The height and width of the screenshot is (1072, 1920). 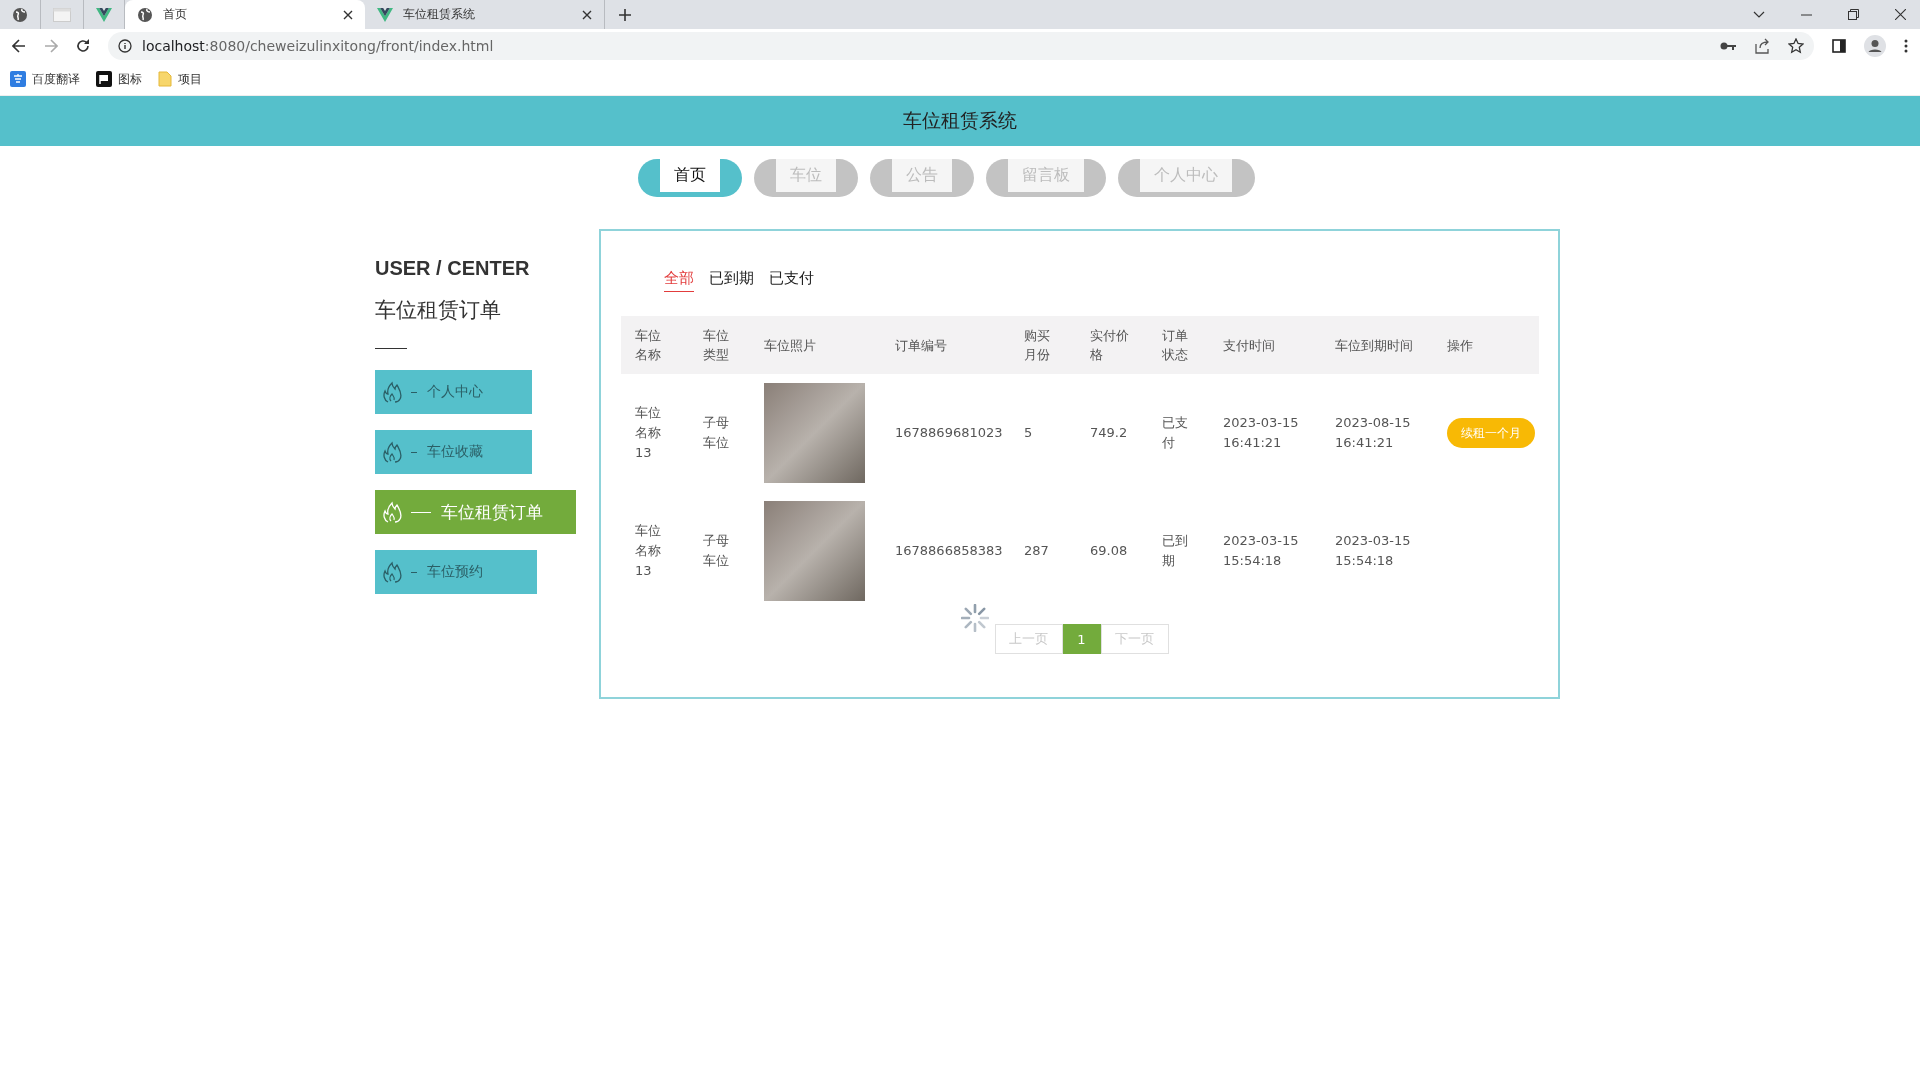 What do you see at coordinates (625, 14) in the screenshot?
I see `new-tab-icon` at bounding box center [625, 14].